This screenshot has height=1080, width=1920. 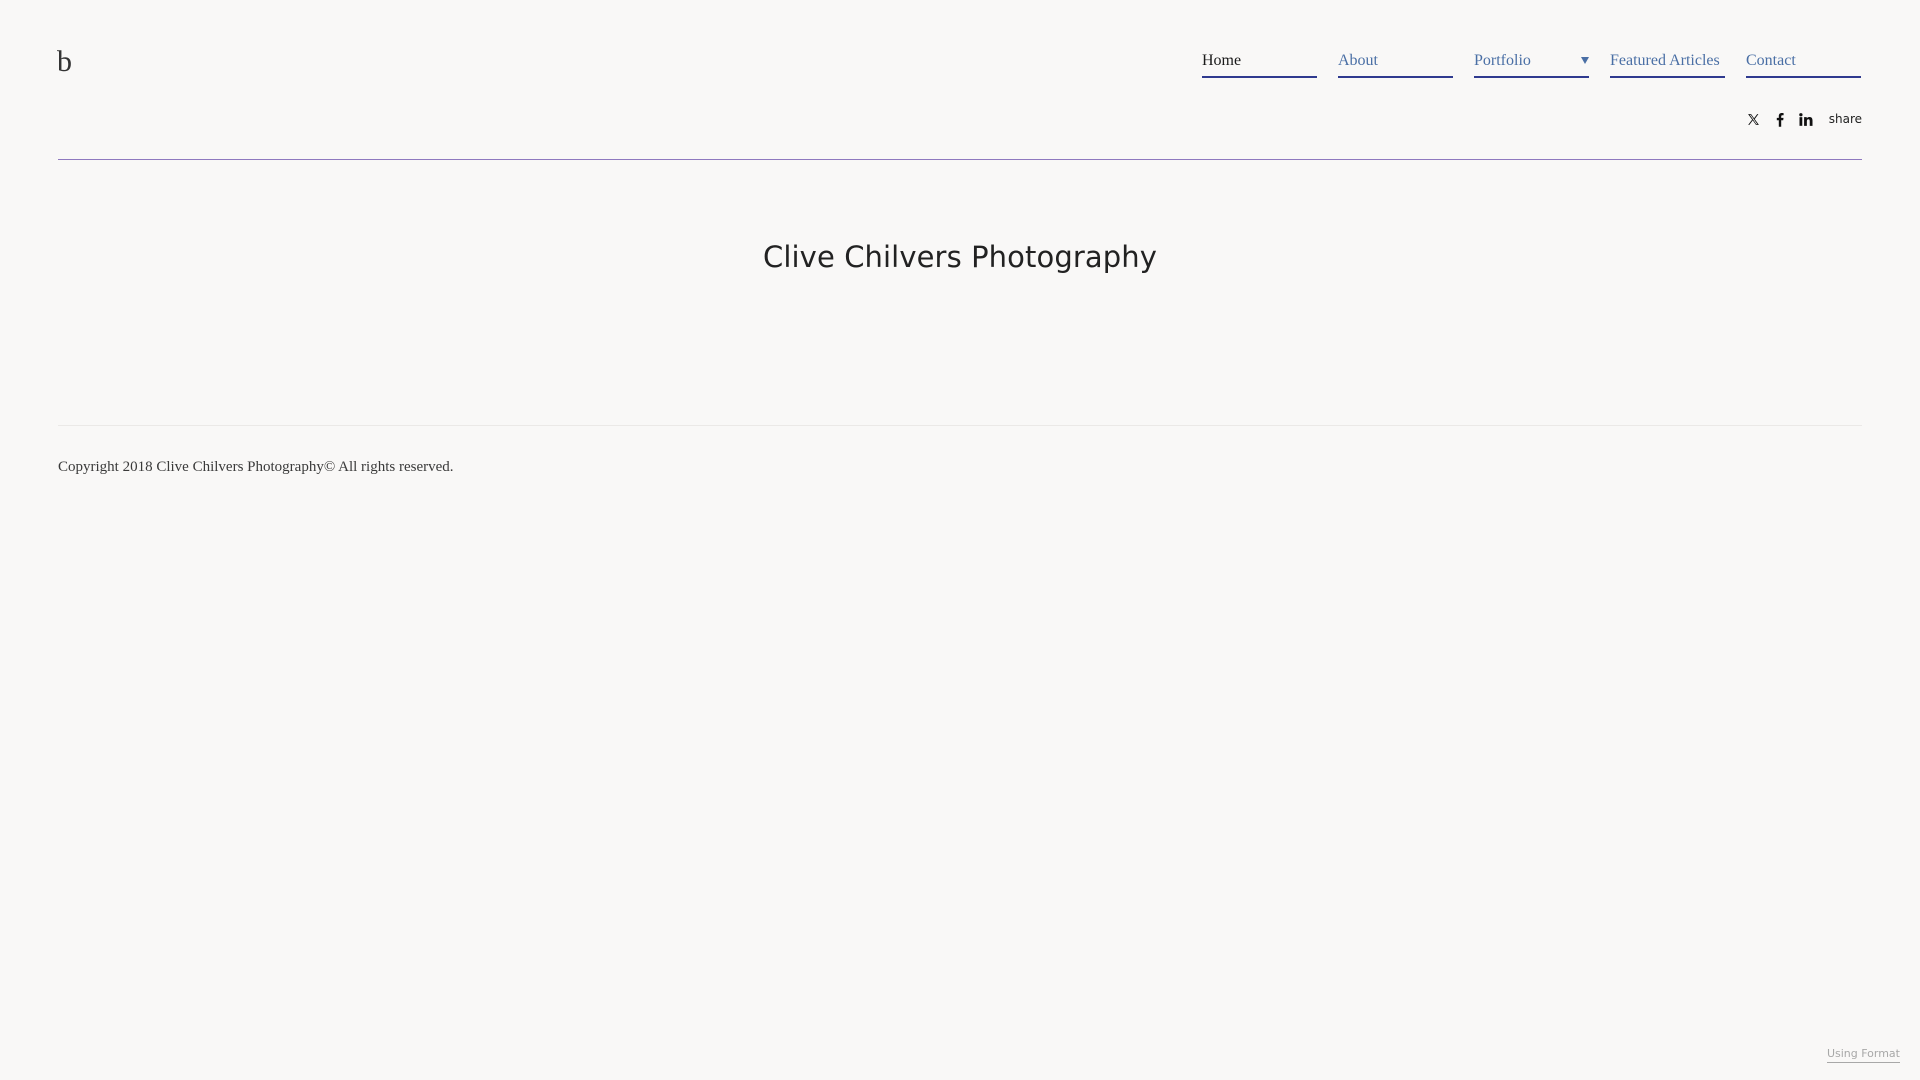 What do you see at coordinates (1771, 60) in the screenshot?
I see `nav-item-label: Contact` at bounding box center [1771, 60].